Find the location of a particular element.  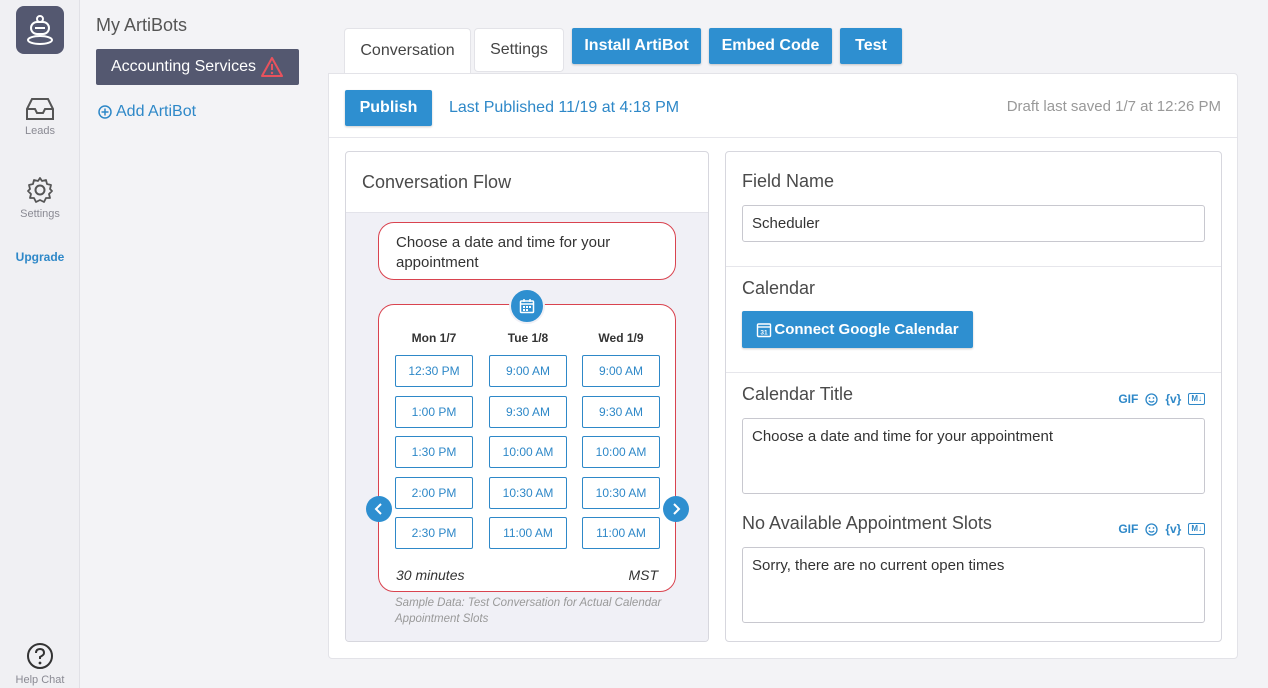

no-slots-input: Sorry, there are no current open times is located at coordinates (973, 585).